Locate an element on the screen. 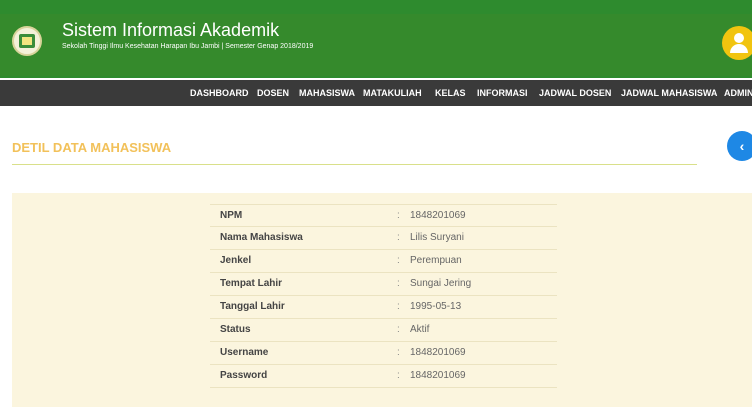 The width and height of the screenshot is (752, 407). row-value: 1995-05-13 is located at coordinates (436, 306).